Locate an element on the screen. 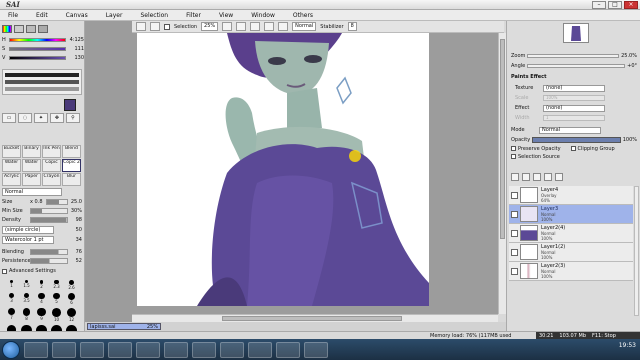 The height and width of the screenshot is (360, 640). hue-slider is located at coordinates (37, 40).